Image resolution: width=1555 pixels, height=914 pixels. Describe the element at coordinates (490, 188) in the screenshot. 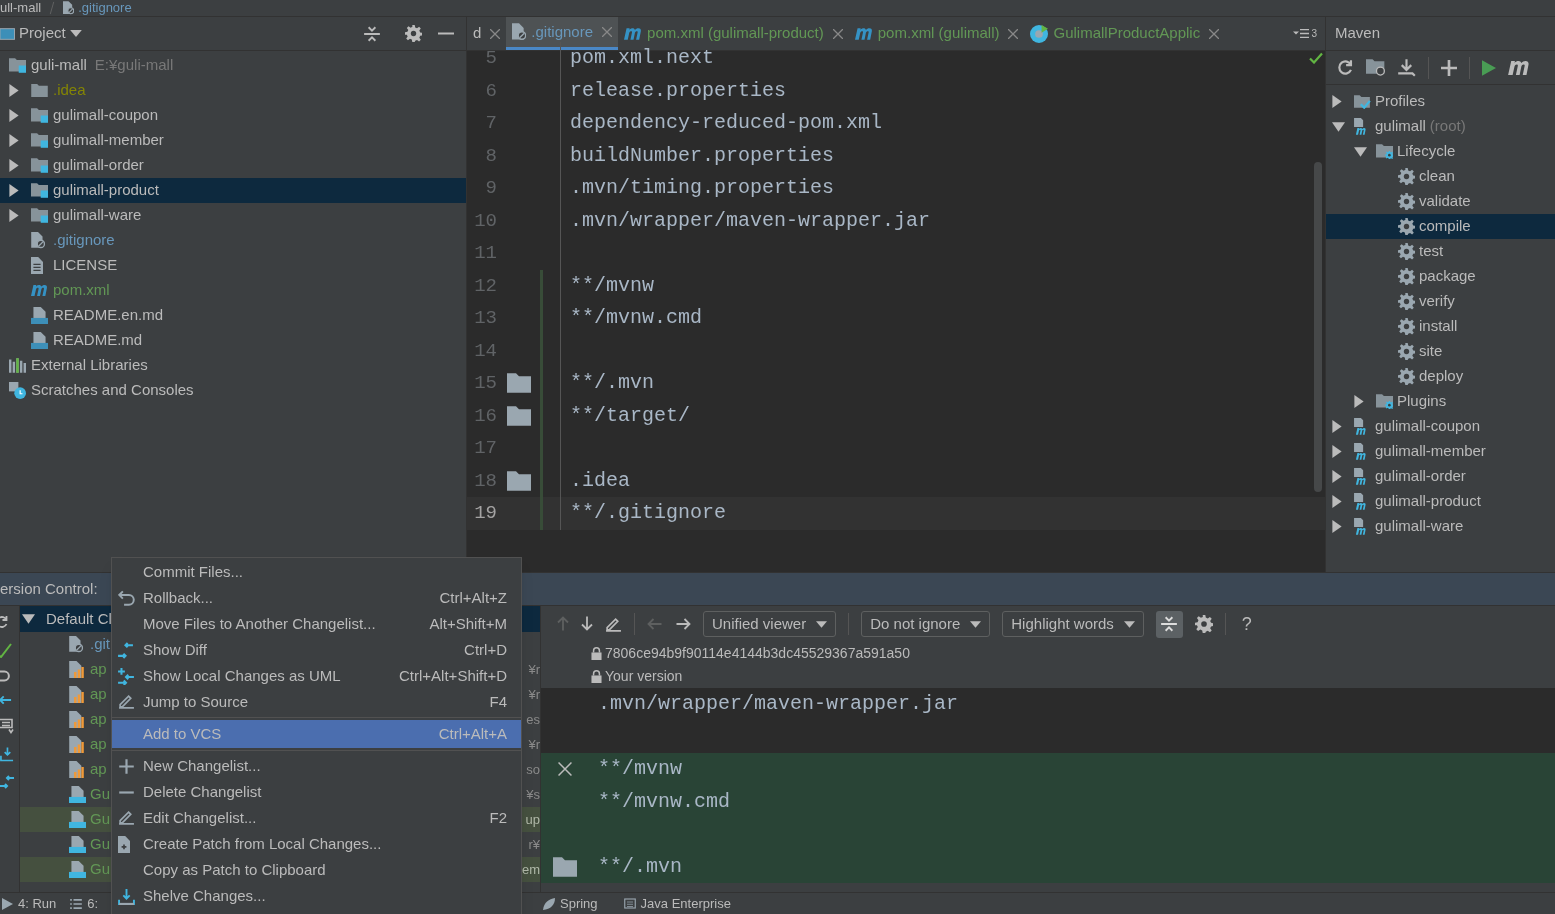

I see `line-number: 9` at that location.